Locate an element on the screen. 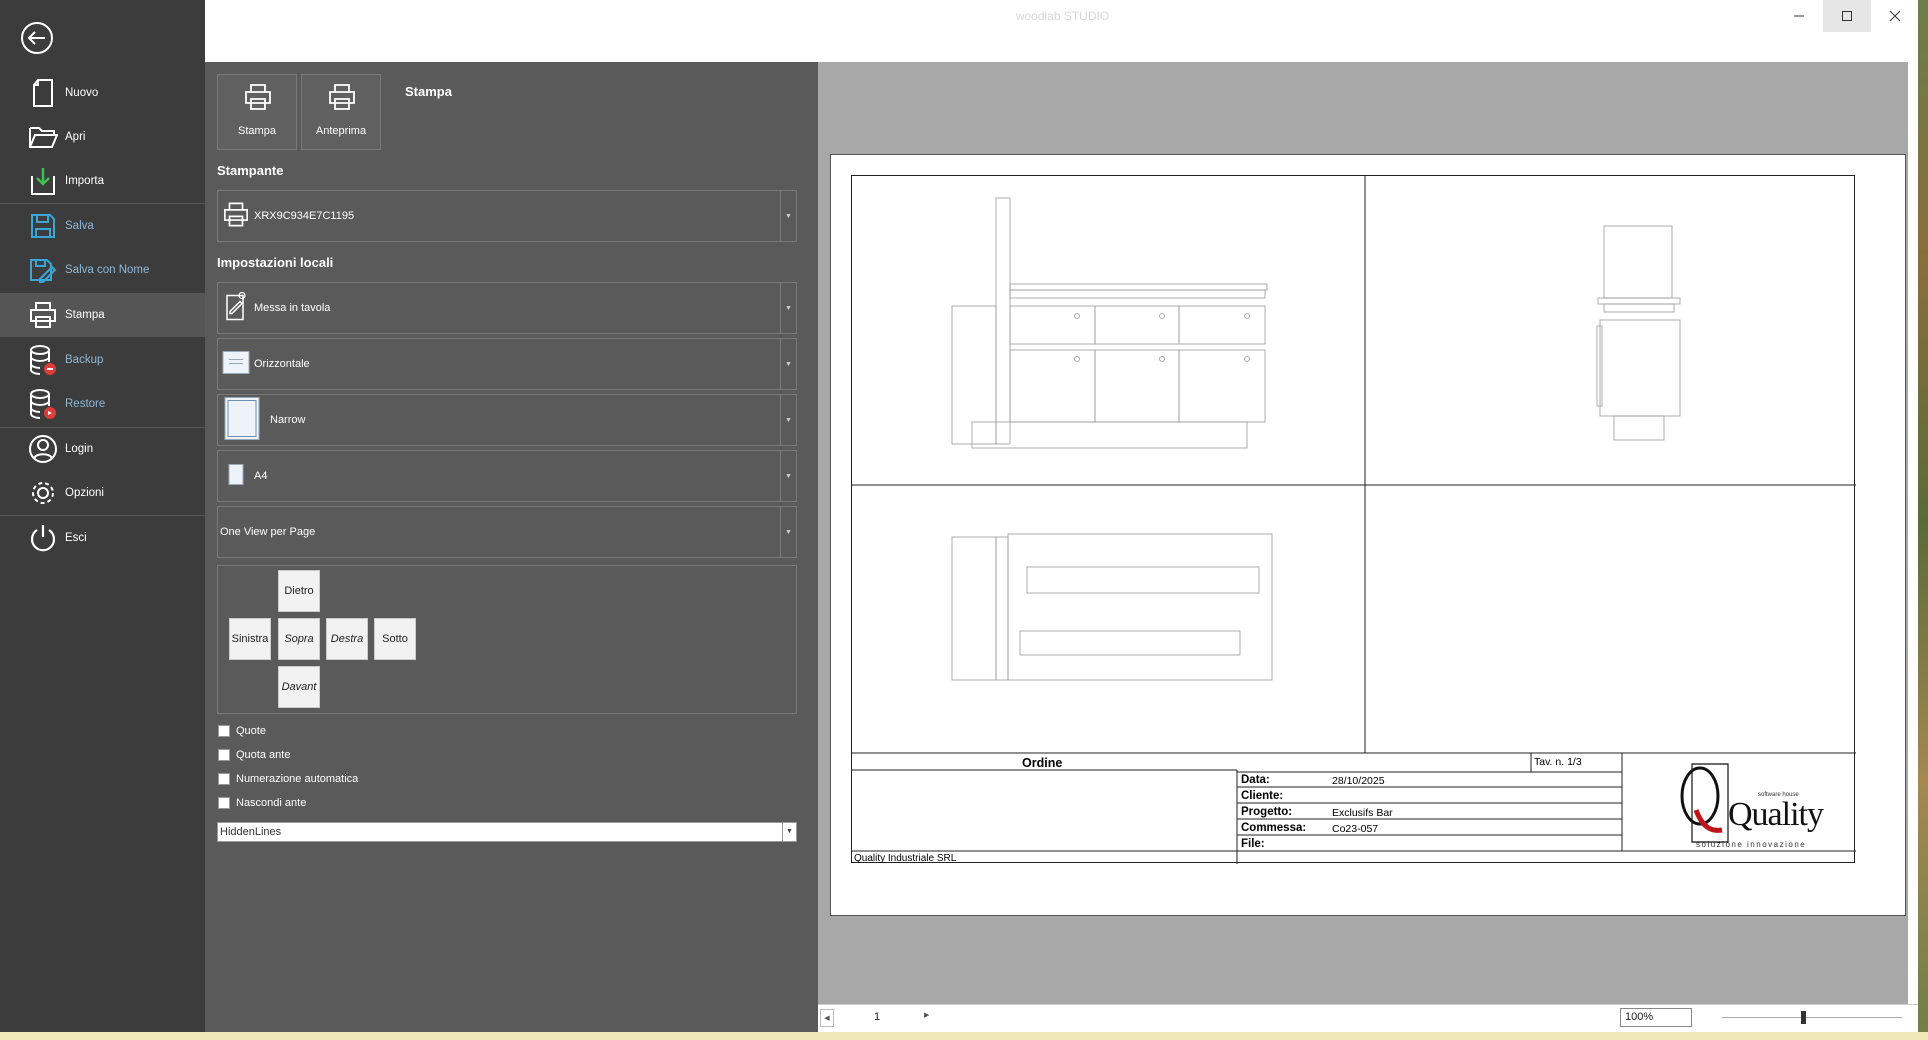  zoom-slider-thumb is located at coordinates (1803, 1017).